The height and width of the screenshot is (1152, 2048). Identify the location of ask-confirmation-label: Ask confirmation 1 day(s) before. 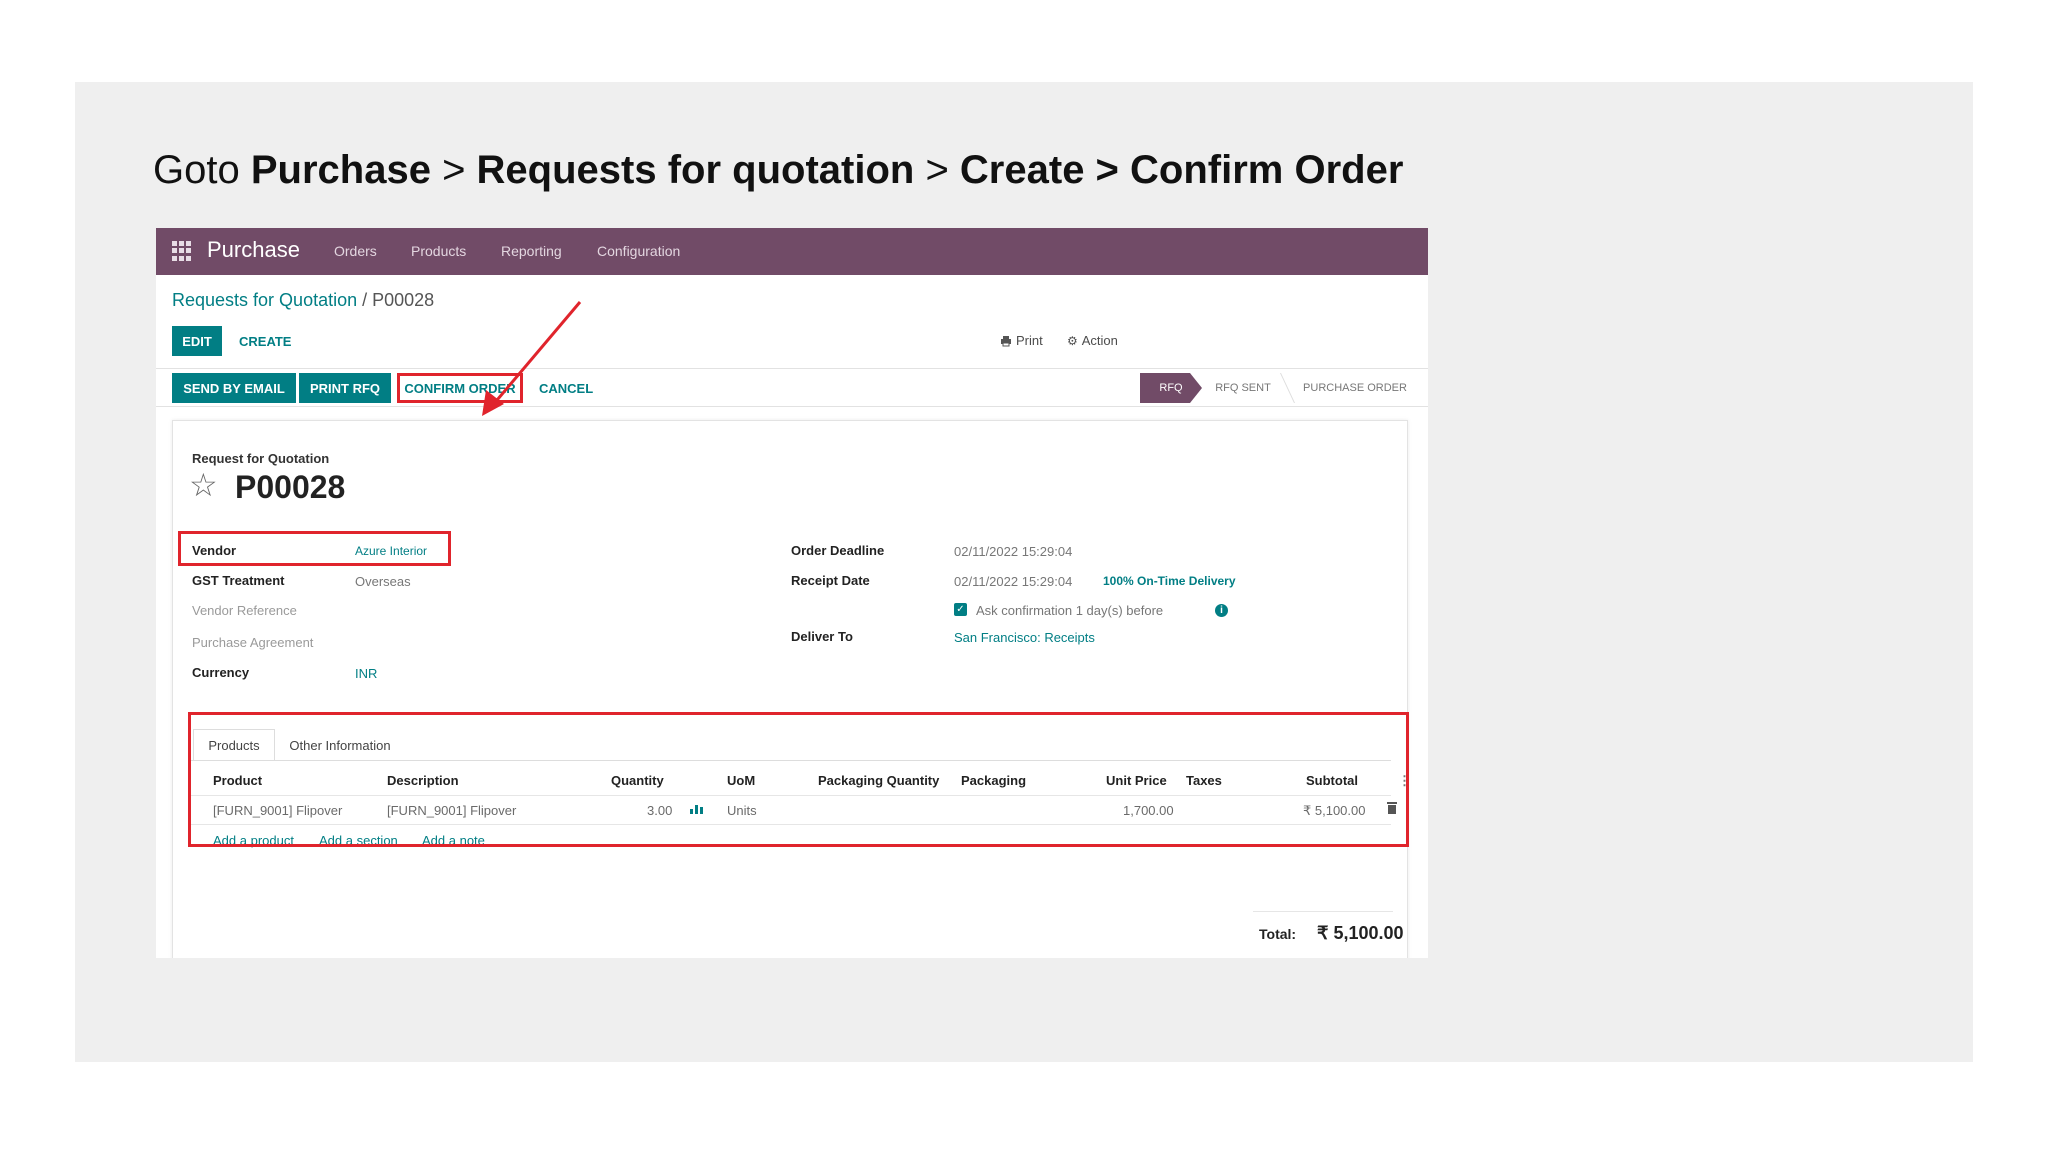
(1070, 610).